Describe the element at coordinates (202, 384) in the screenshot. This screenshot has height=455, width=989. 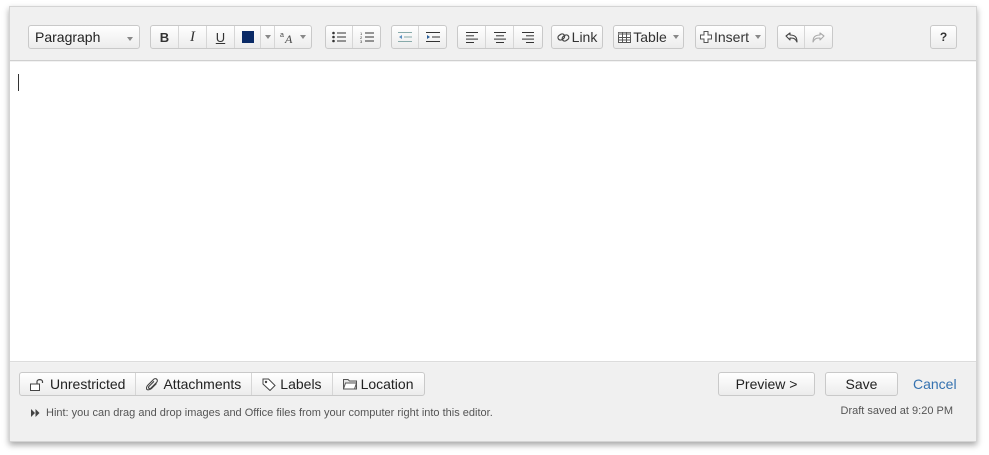
I see `attachments-label: Attachments` at that location.